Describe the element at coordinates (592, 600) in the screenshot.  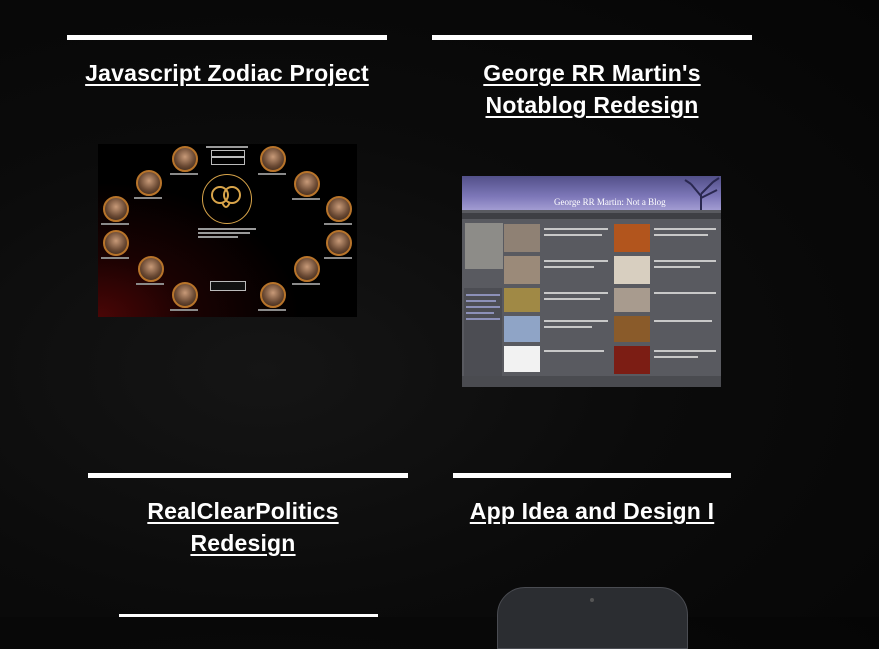
I see `phone-camera-icon` at that location.